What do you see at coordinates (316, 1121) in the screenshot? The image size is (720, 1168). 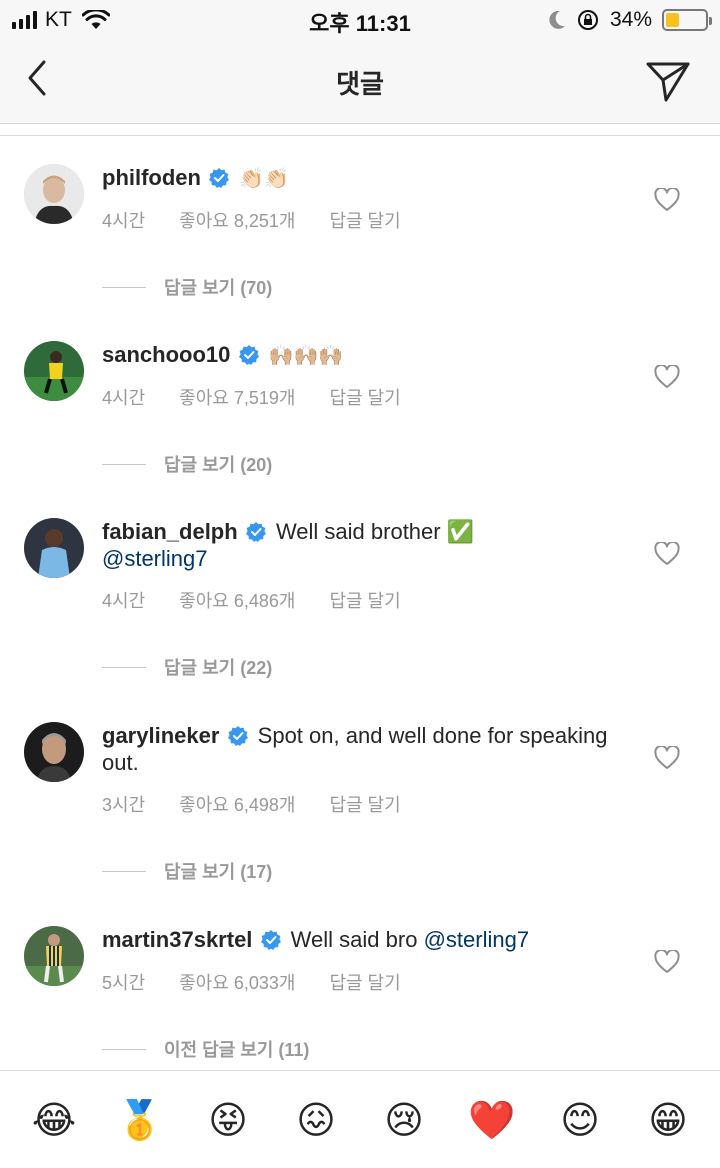 I see `emoji-button: 😖` at bounding box center [316, 1121].